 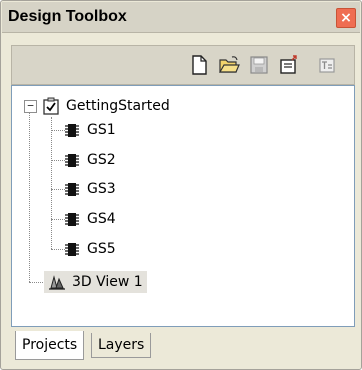 I want to click on tree-node-gettingstarted: GettingStarted, so click(x=106, y=106).